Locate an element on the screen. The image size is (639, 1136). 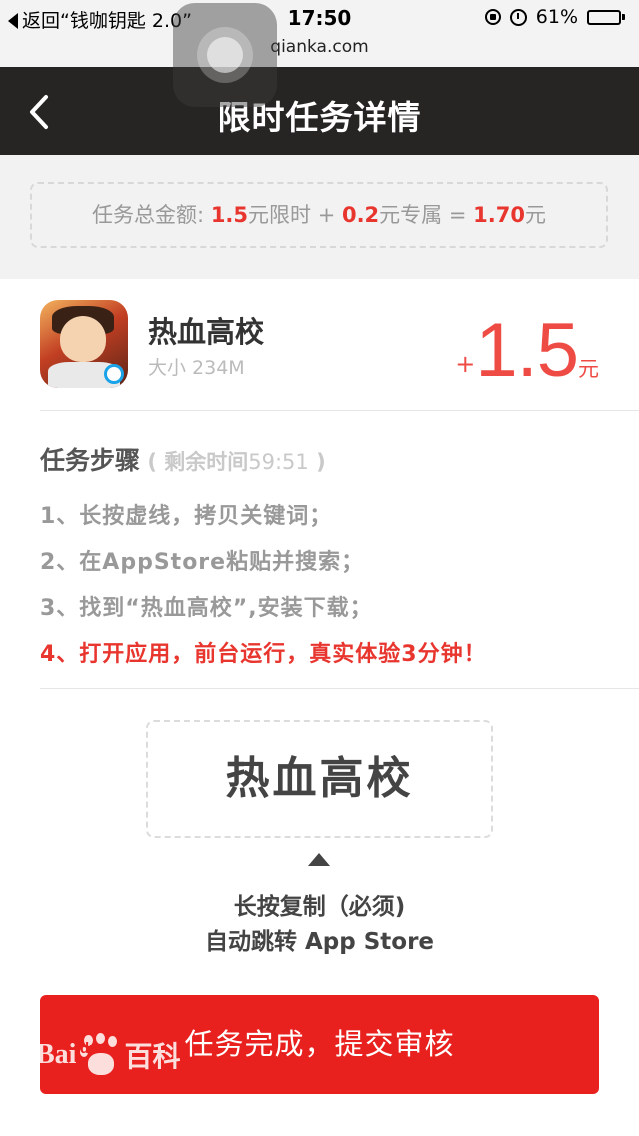
app-info: 热血高校 大小 234M +1.5元 is located at coordinates (319, 345).